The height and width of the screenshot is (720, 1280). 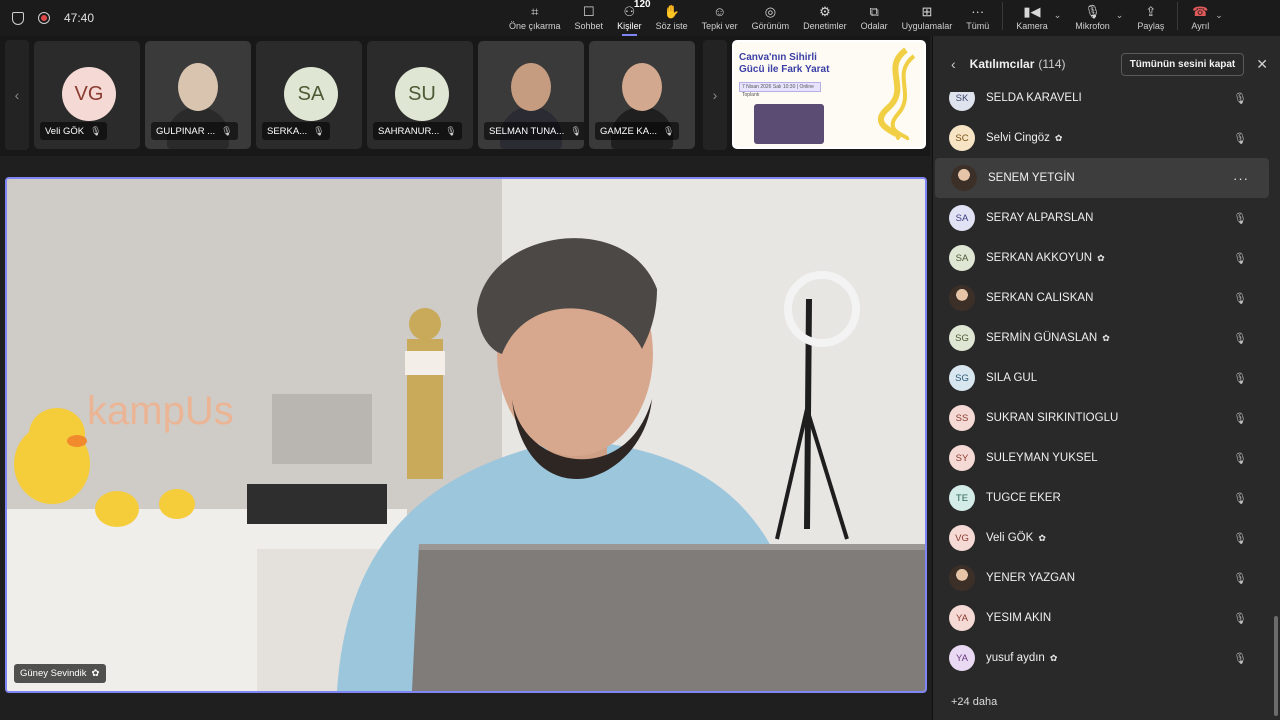 I want to click on leave-button: ☎ Ayrıl ⌄, so click(x=1206, y=18).